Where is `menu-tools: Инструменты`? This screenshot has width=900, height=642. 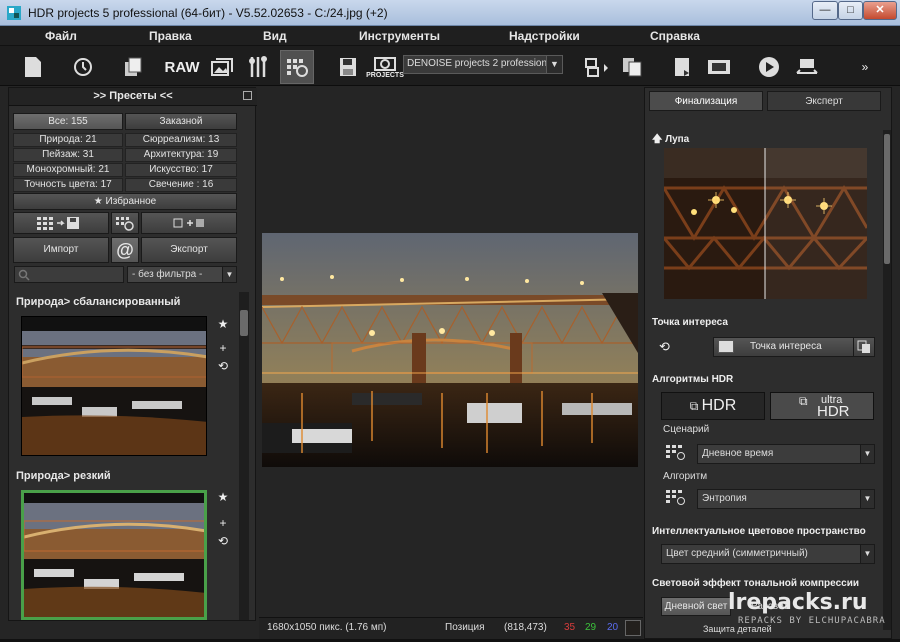
menu-tools: Инструменты is located at coordinates (399, 36).